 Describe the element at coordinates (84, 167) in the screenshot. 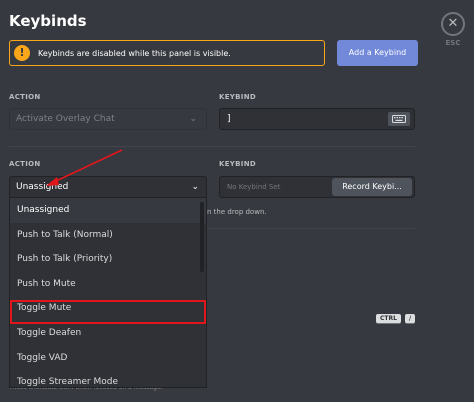

I see `annotation-arrow` at that location.